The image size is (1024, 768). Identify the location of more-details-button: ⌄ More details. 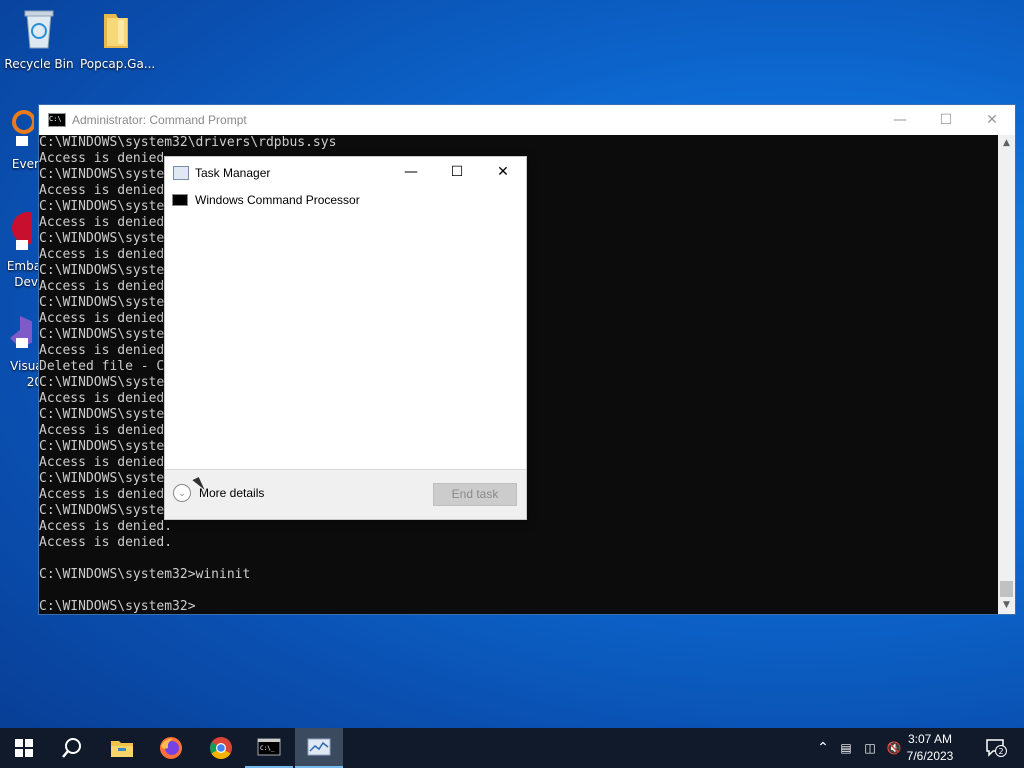
(218, 493).